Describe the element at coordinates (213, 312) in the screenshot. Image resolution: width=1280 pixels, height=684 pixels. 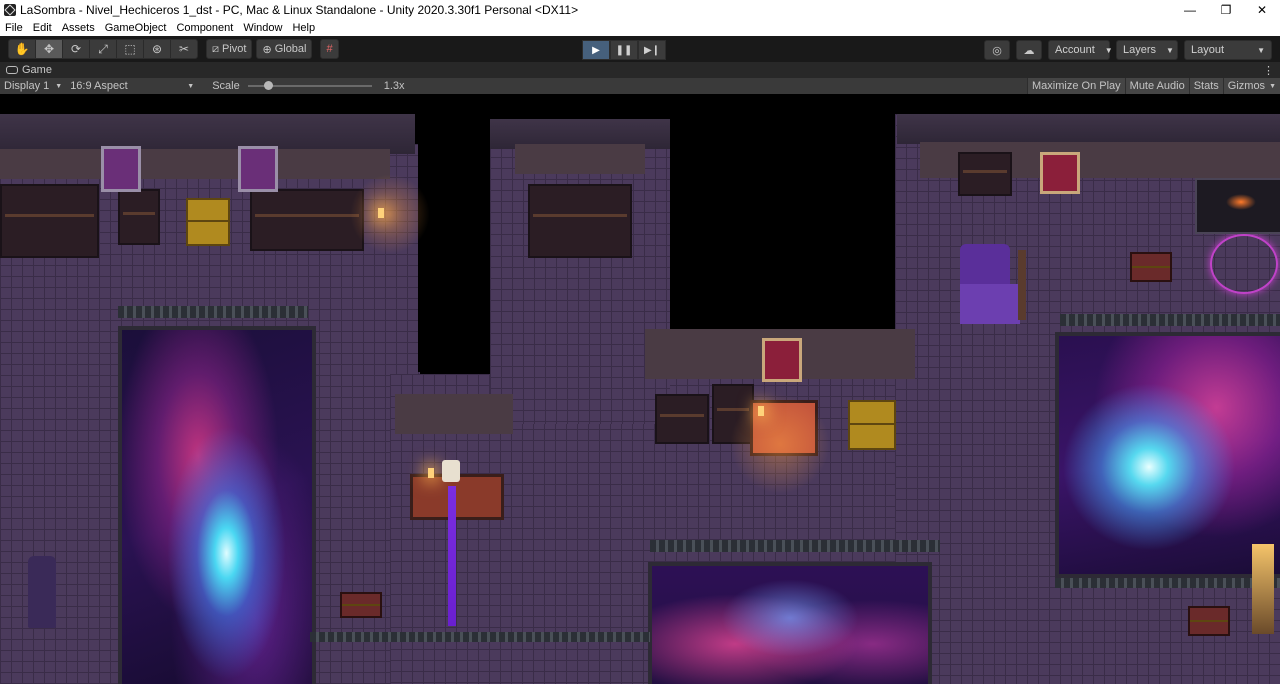
I see `railing-left-portal` at that location.